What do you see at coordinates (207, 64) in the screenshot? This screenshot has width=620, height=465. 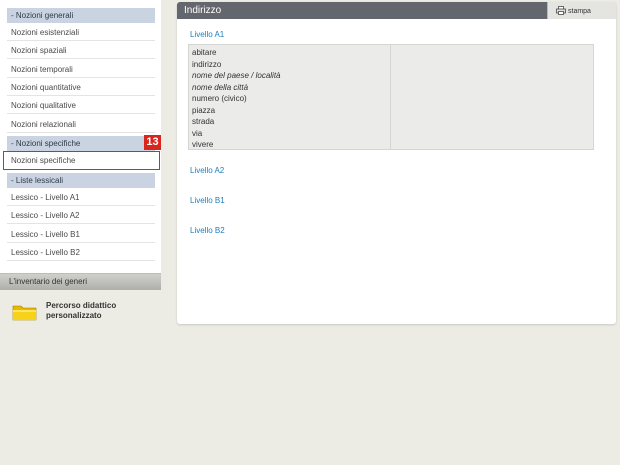 I see `word-item: indirizzo` at bounding box center [207, 64].